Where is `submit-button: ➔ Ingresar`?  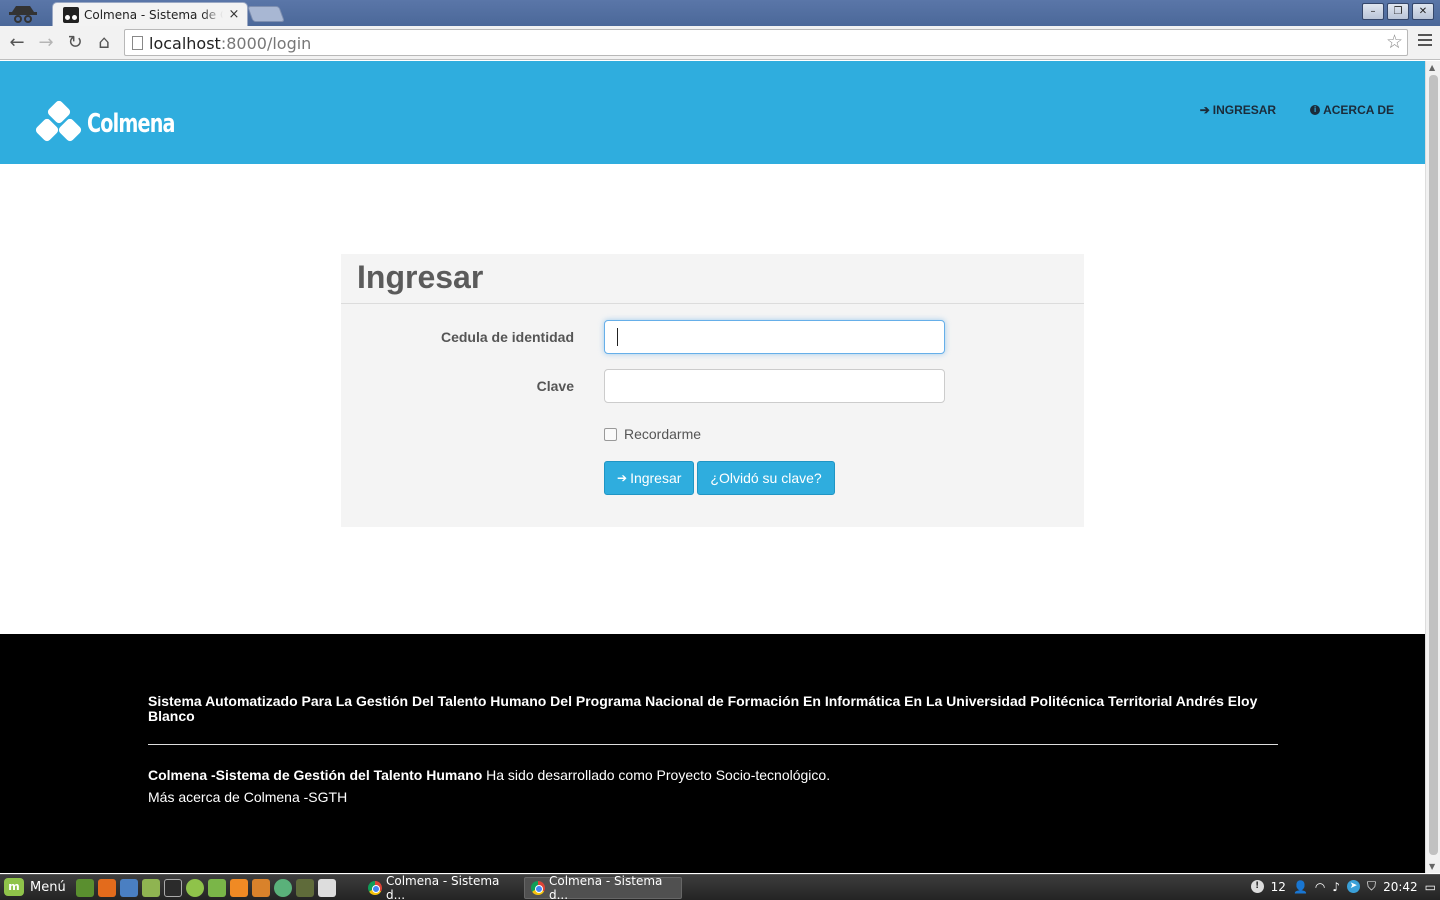
submit-button: ➔ Ingresar is located at coordinates (649, 478).